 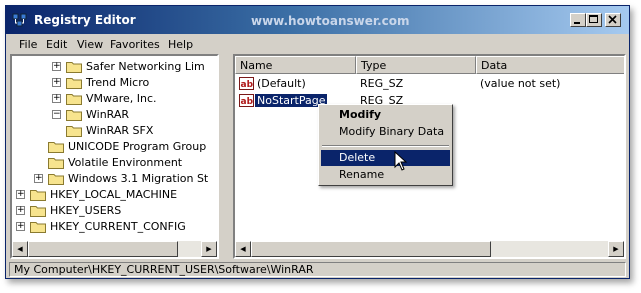 I want to click on maximize-button, so click(x=594, y=20).